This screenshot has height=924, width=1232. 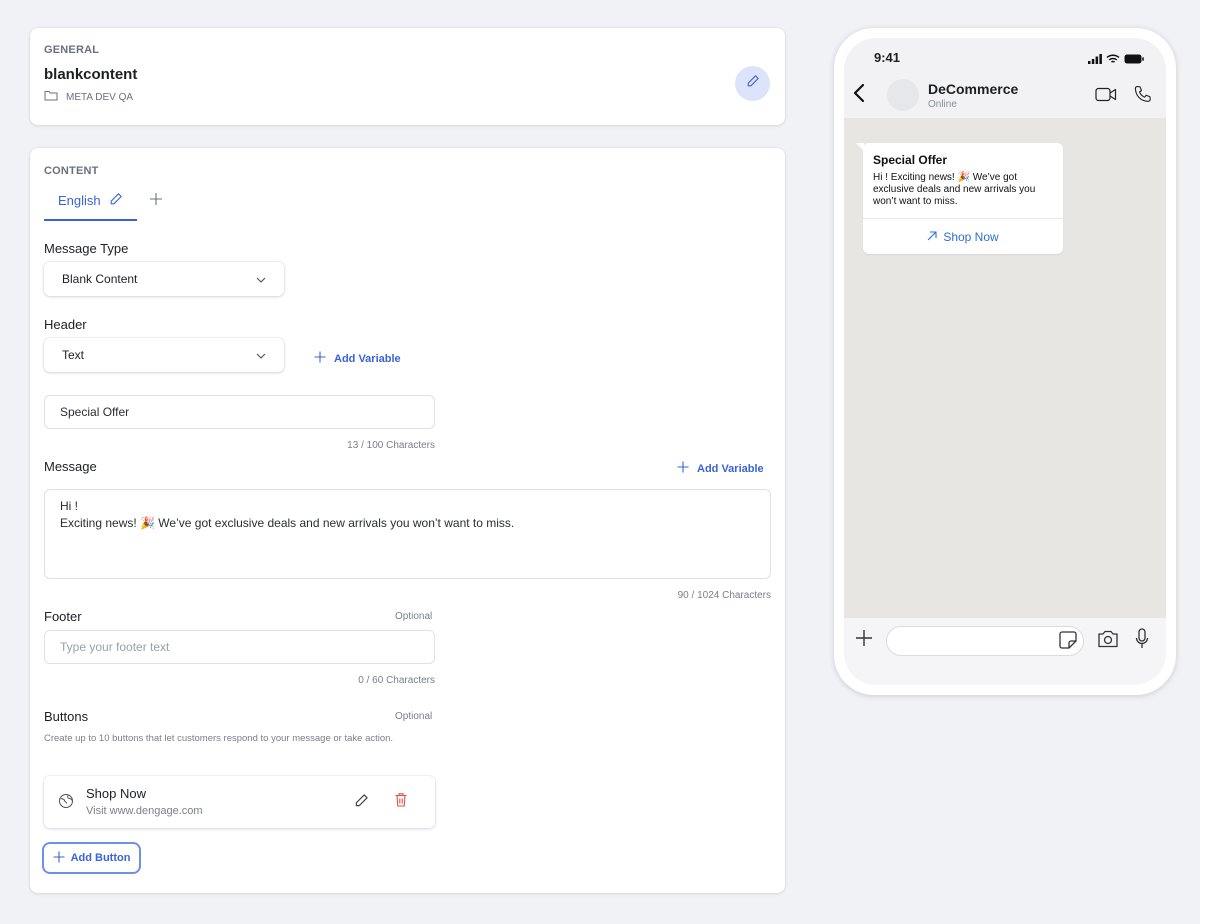 I want to click on bubble-button-label: Shop Now, so click(x=971, y=236).